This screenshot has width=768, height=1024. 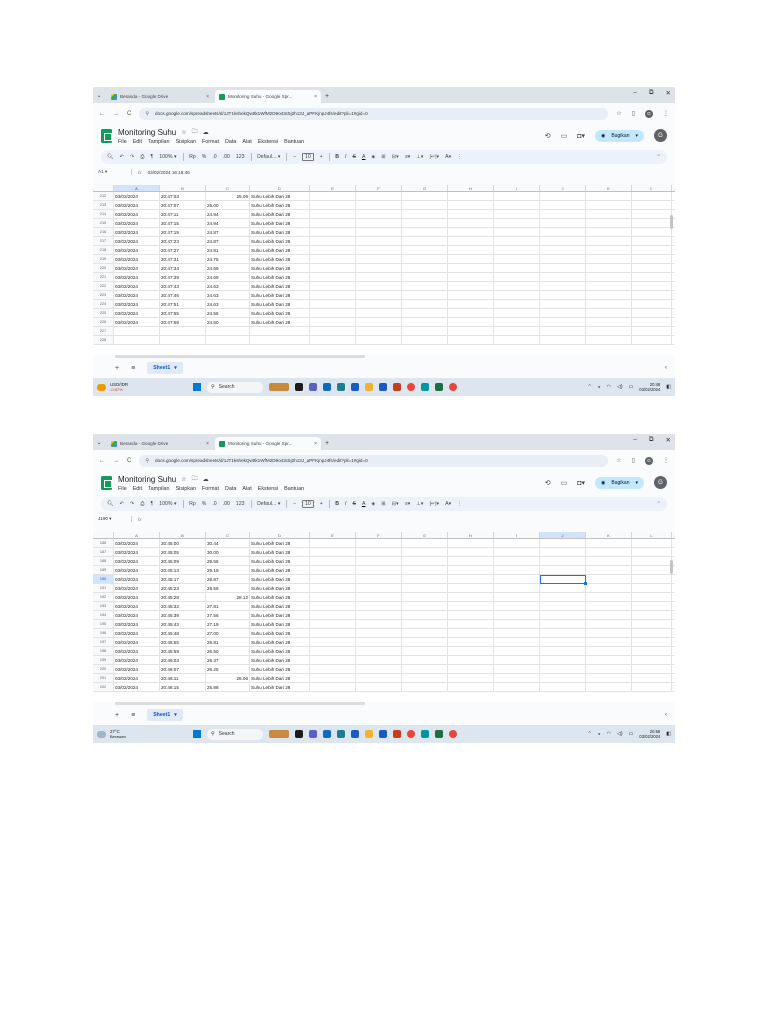 What do you see at coordinates (459, 504) in the screenshot?
I see `more-options-icon: ⋮` at bounding box center [459, 504].